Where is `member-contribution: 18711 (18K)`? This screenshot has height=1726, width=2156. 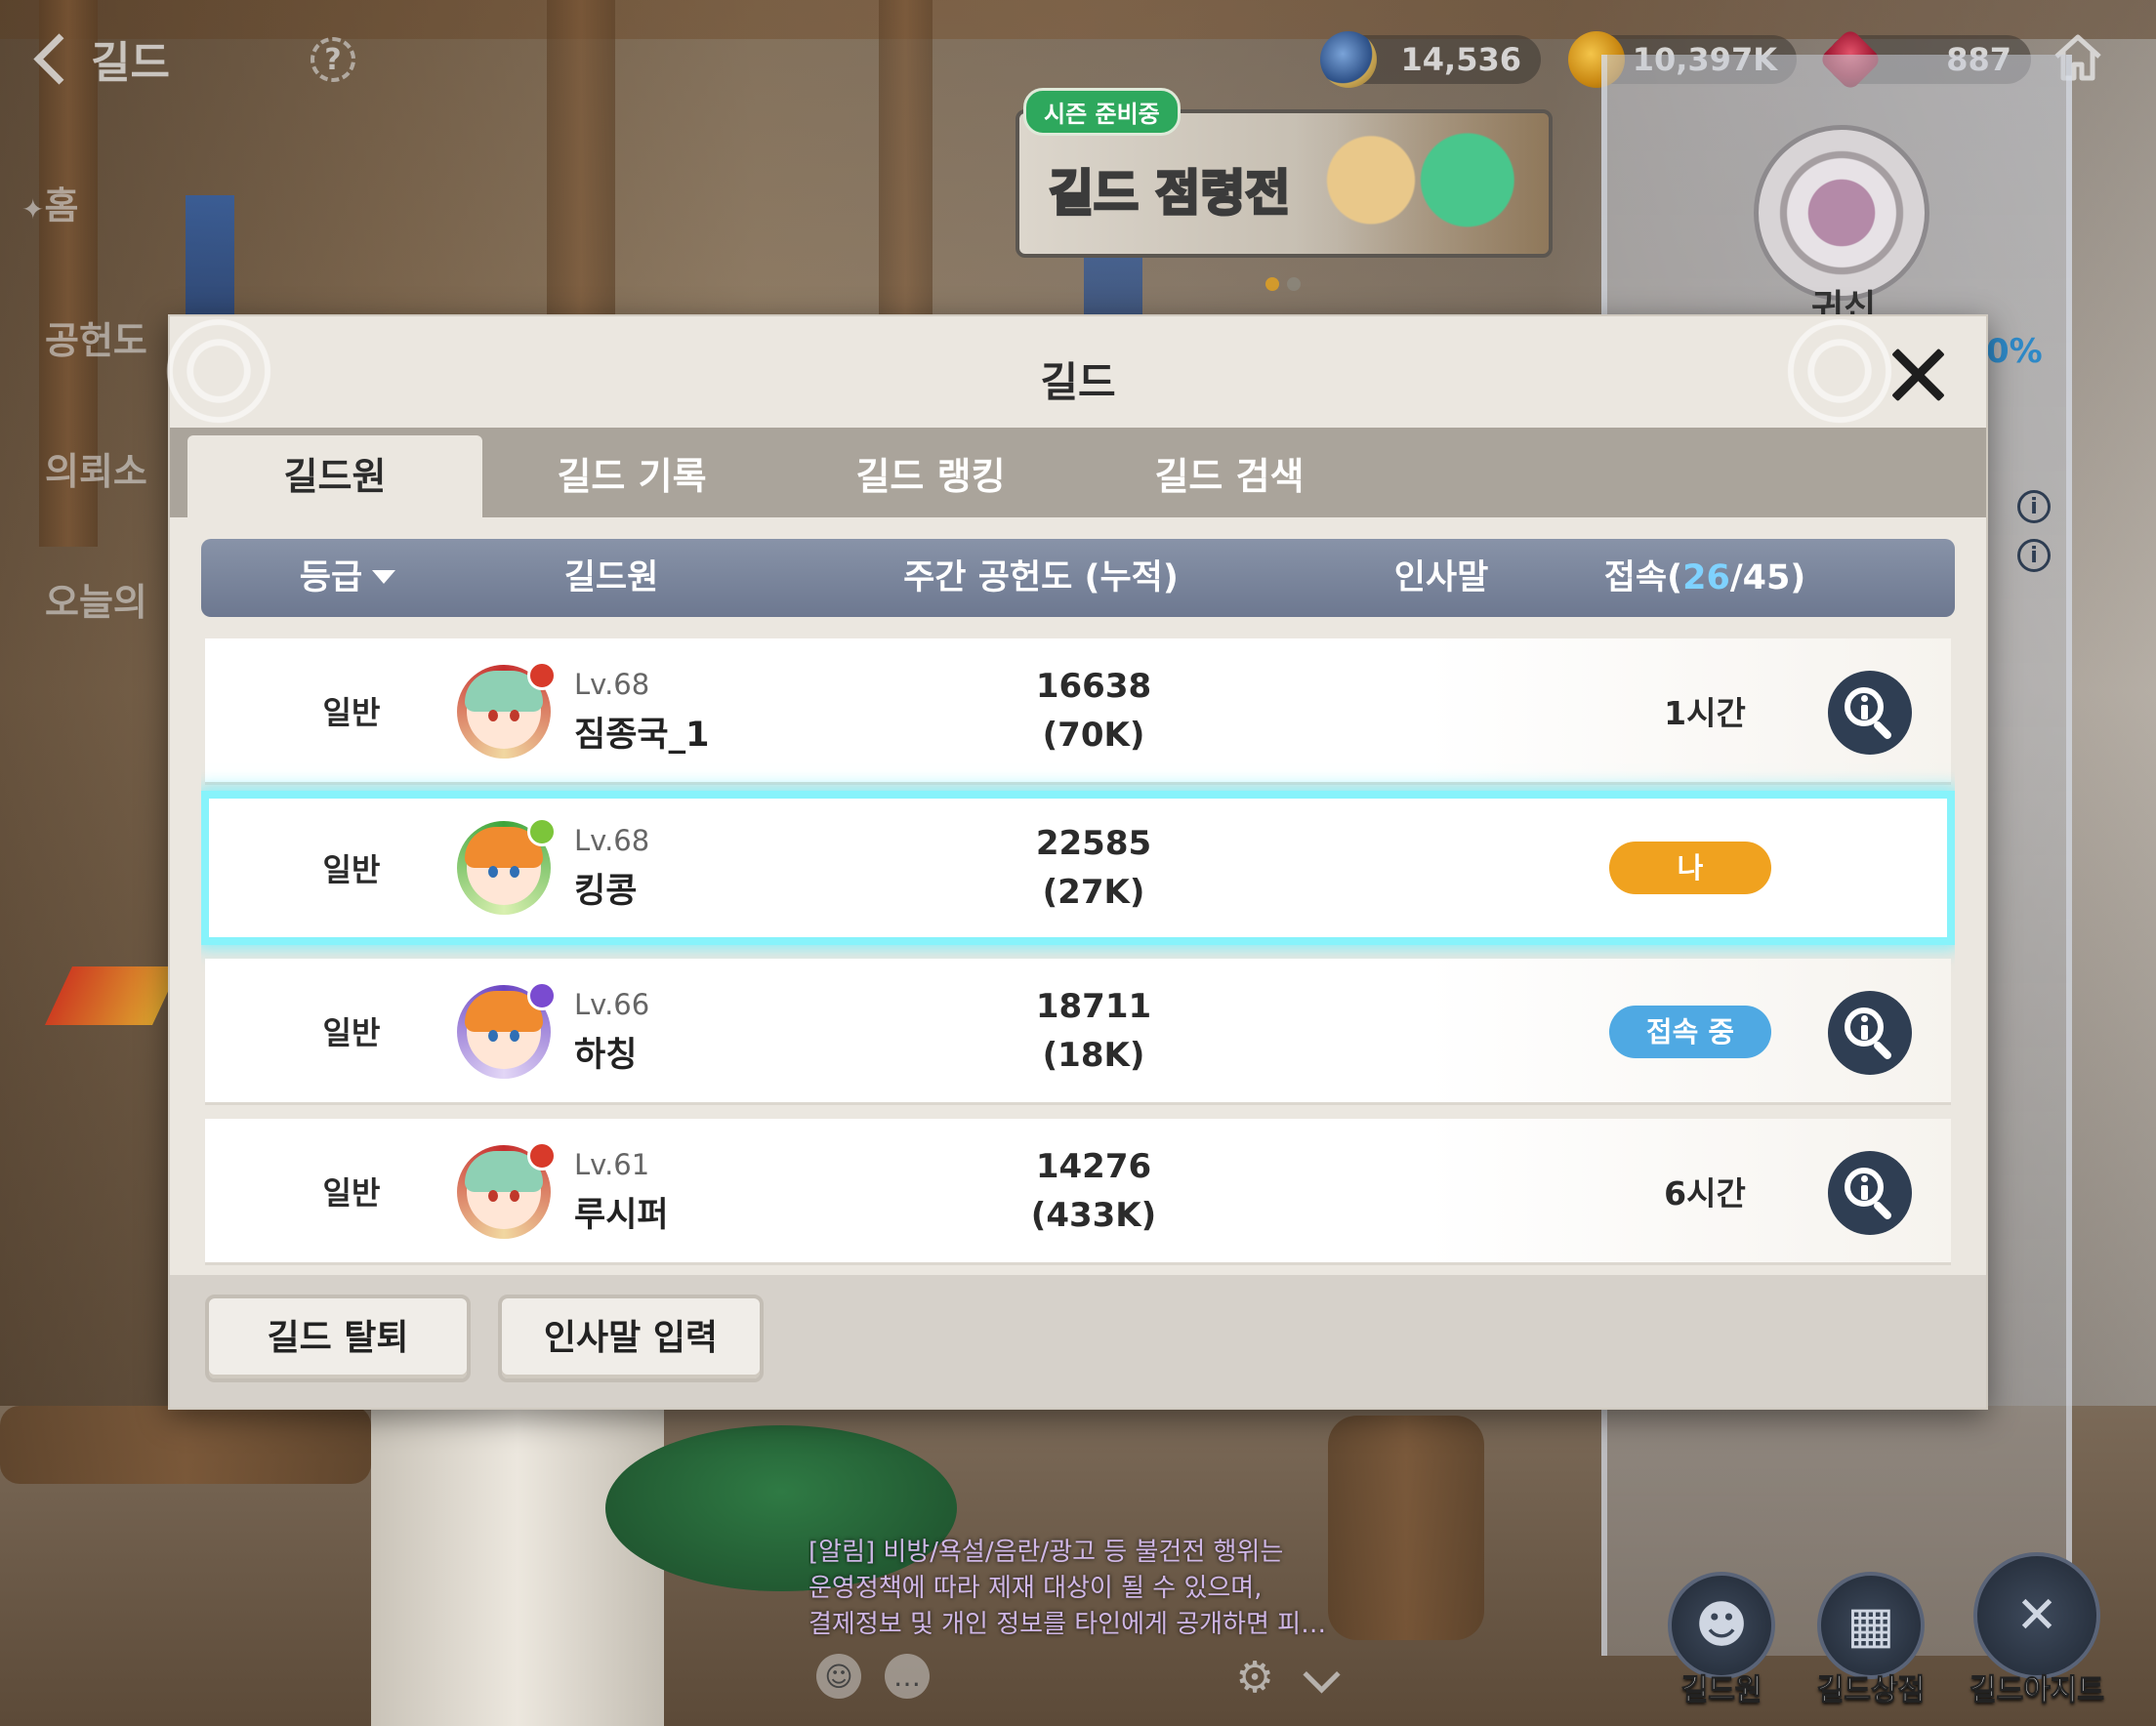 member-contribution: 18711 (18K) is located at coordinates (1093, 1030).